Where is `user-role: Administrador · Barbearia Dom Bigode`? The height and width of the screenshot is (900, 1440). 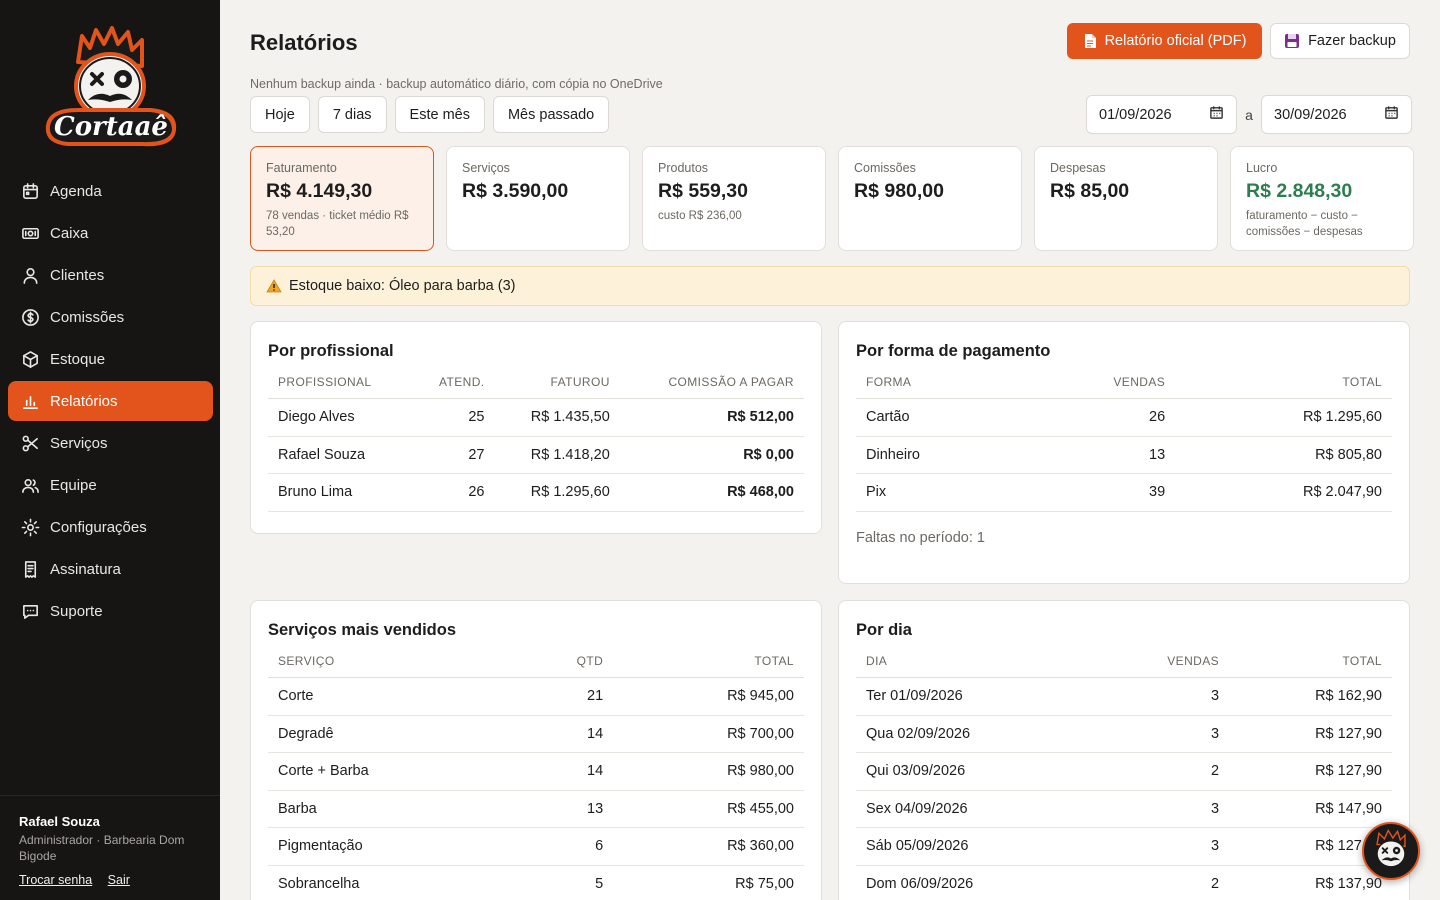 user-role: Administrador · Barbearia Dom Bigode is located at coordinates (102, 848).